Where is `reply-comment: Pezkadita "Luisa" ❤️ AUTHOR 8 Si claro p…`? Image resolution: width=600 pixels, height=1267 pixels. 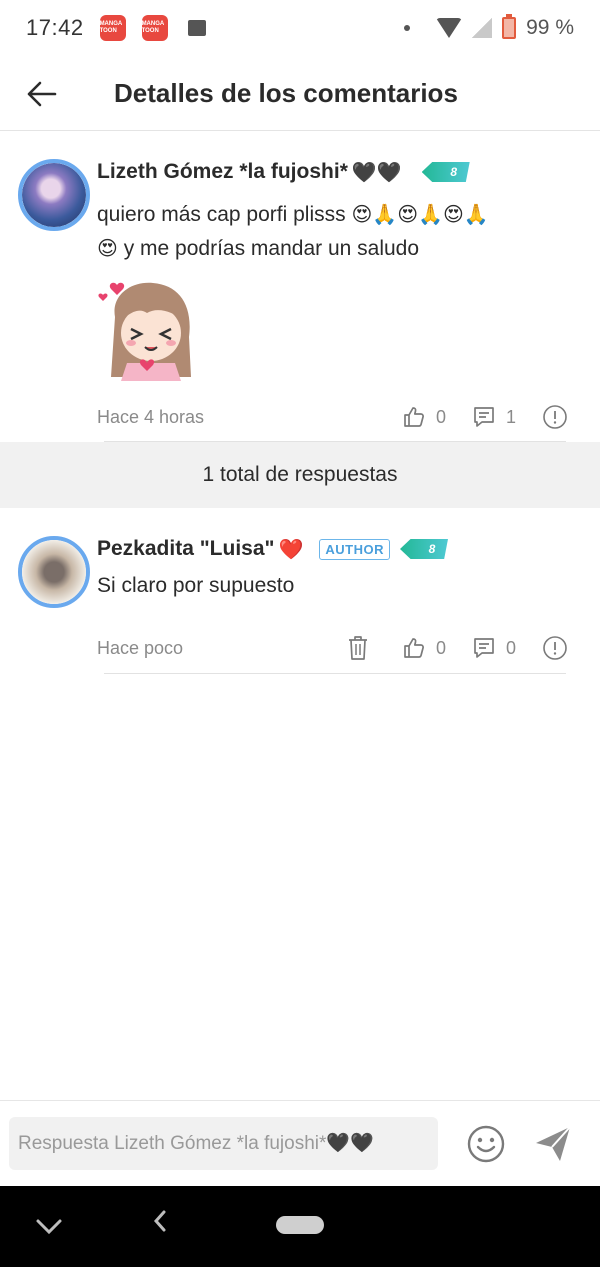 reply-comment: Pezkadita "Luisa" ❤️ AUTHOR 8 Si claro p… is located at coordinates (300, 593).